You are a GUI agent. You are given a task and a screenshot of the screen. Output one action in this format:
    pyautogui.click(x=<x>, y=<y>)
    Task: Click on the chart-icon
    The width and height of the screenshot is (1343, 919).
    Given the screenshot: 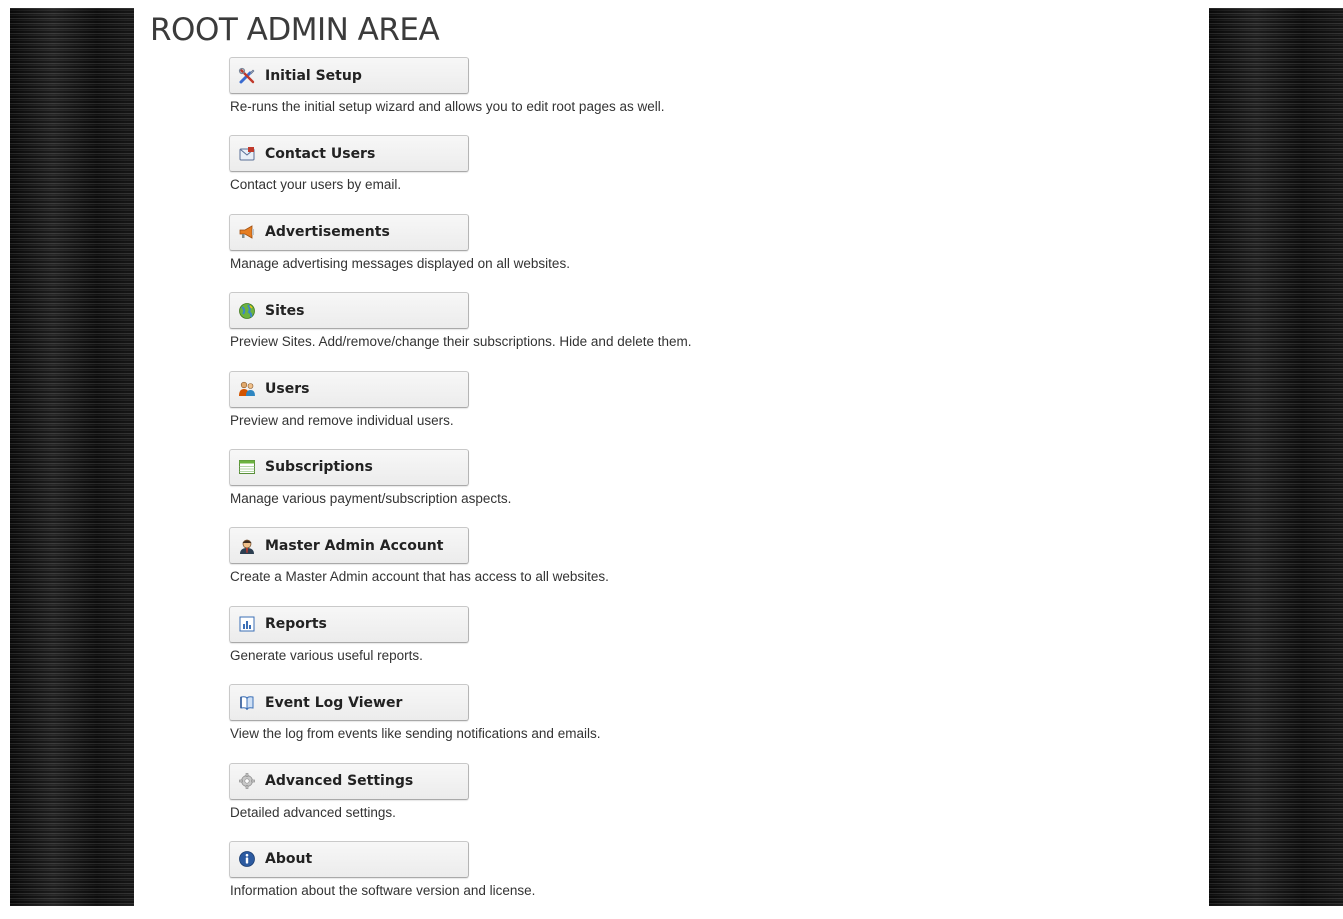 What is the action you would take?
    pyautogui.click(x=246, y=624)
    